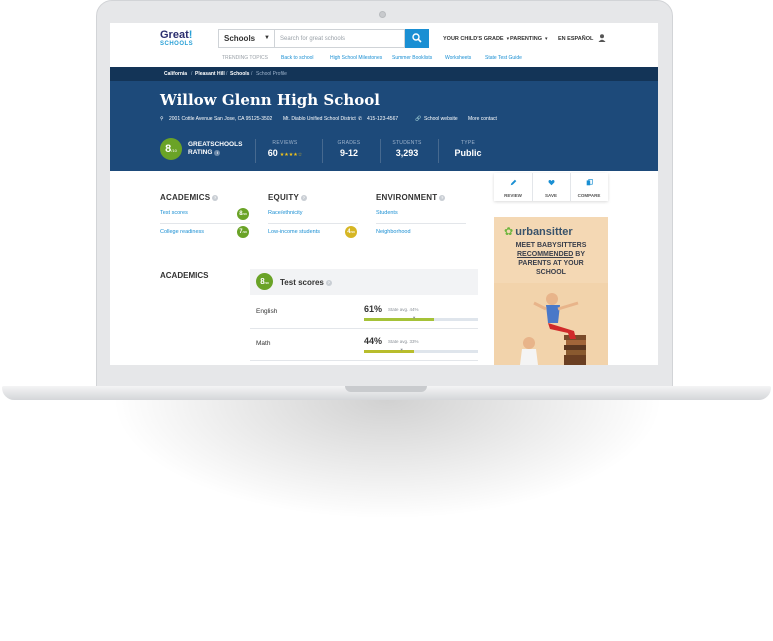  Describe the element at coordinates (215, 144) in the screenshot. I see `rating-label-line: GREATSCHOOLS` at that location.